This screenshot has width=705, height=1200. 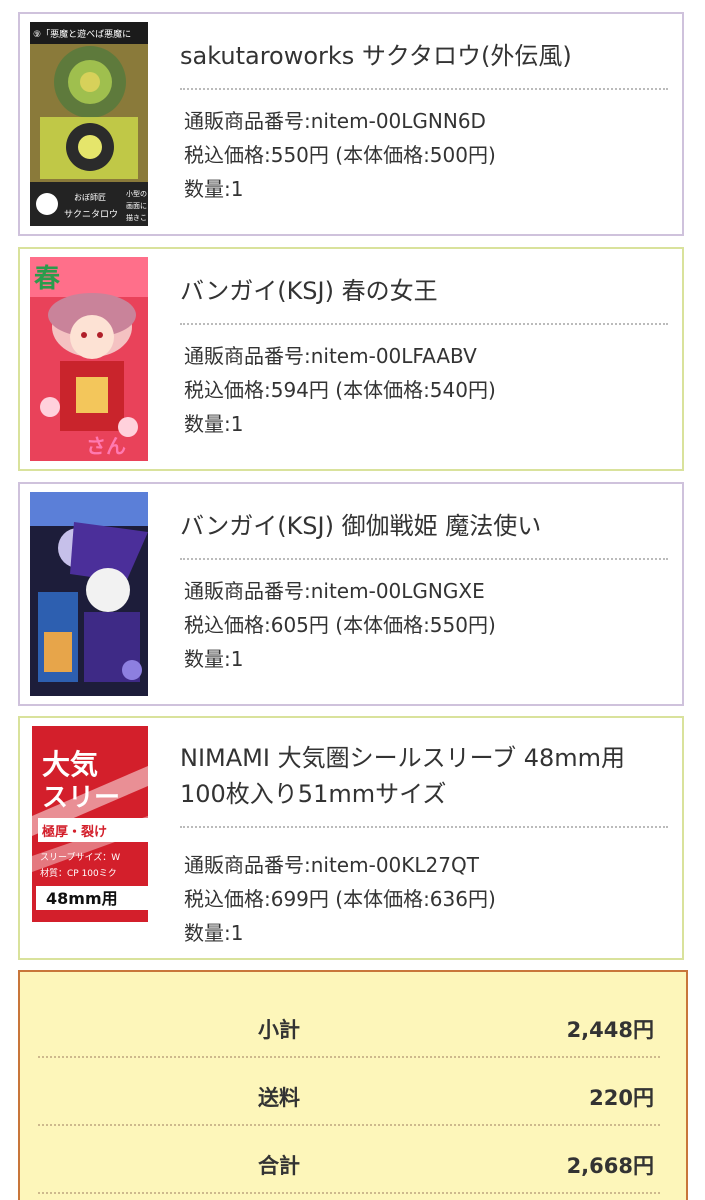 What do you see at coordinates (90, 197) in the screenshot?
I see `thumb-text: おぼ師匠` at bounding box center [90, 197].